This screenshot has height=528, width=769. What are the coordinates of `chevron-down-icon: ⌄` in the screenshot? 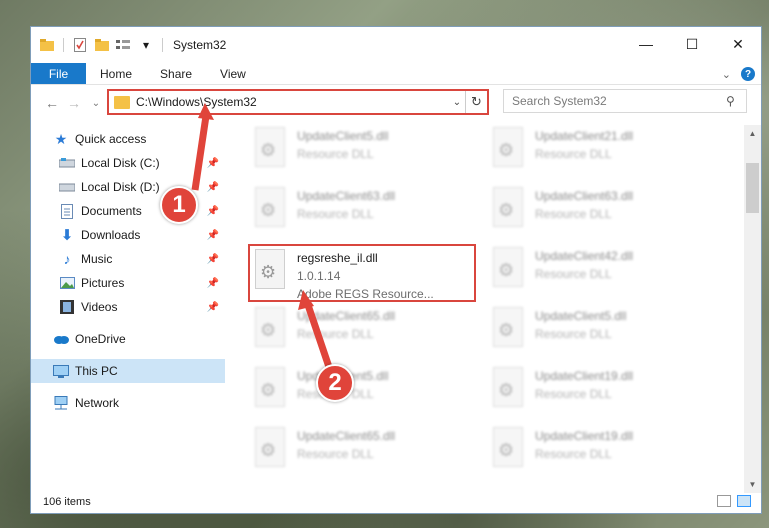 It's located at (457, 102).